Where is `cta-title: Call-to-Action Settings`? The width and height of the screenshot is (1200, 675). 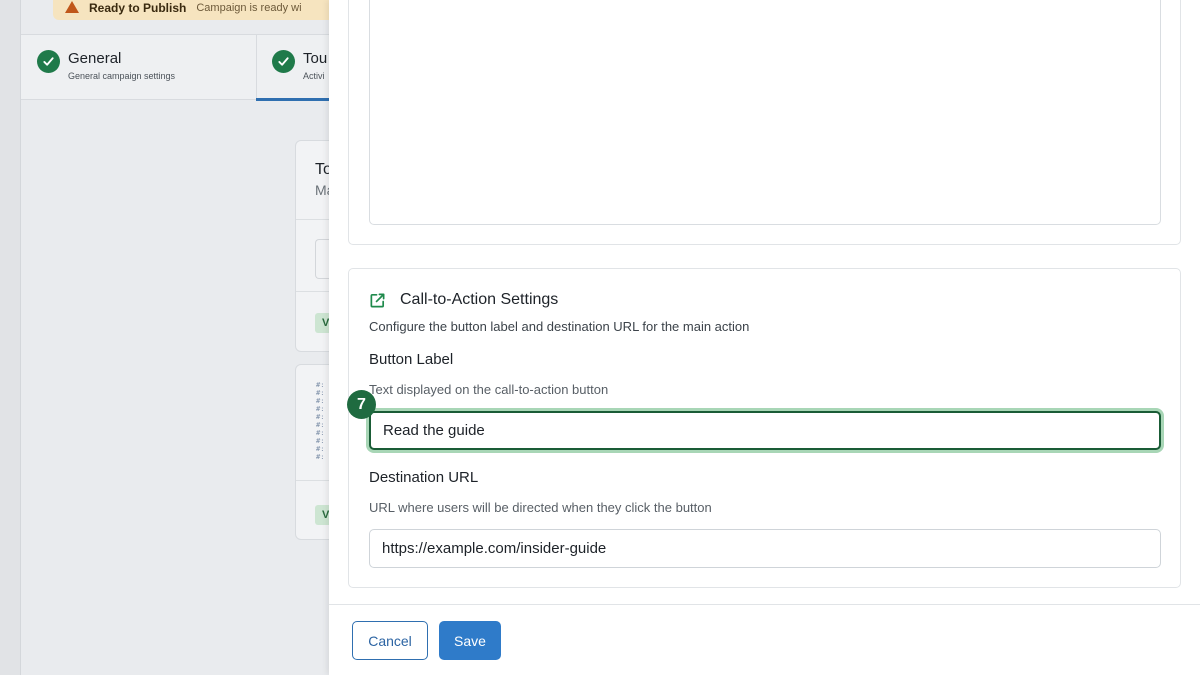
cta-title: Call-to-Action Settings is located at coordinates (479, 299).